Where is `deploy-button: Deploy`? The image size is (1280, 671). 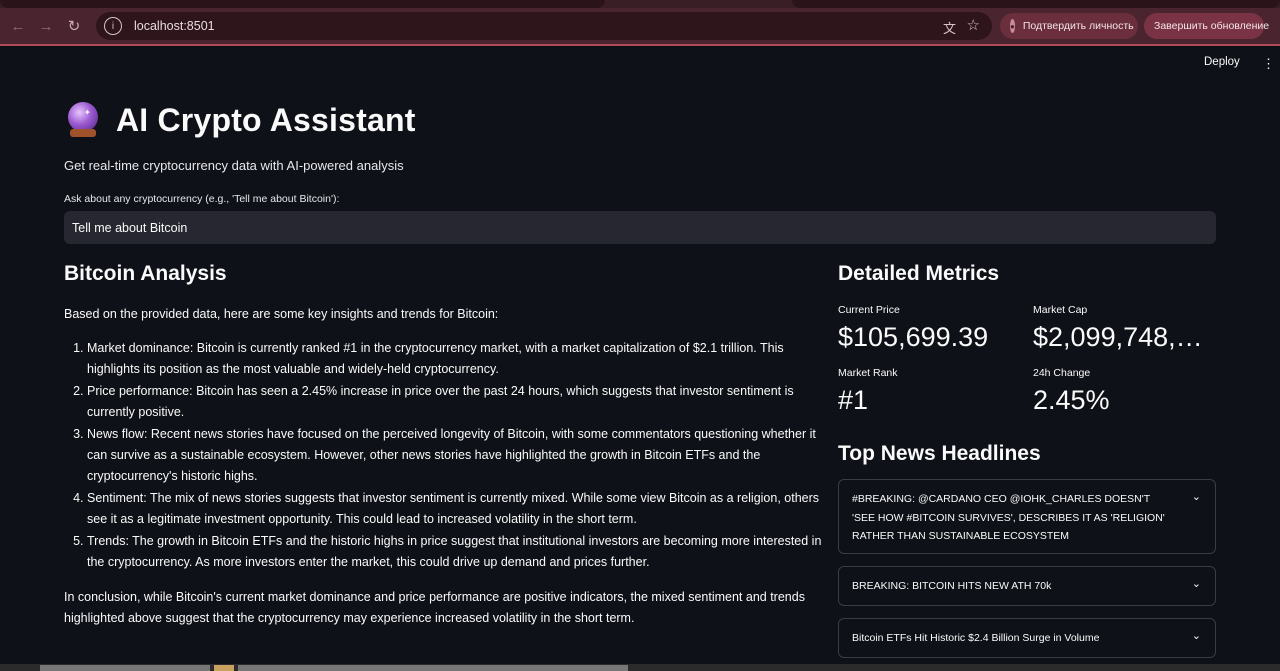
deploy-button: Deploy is located at coordinates (1222, 62).